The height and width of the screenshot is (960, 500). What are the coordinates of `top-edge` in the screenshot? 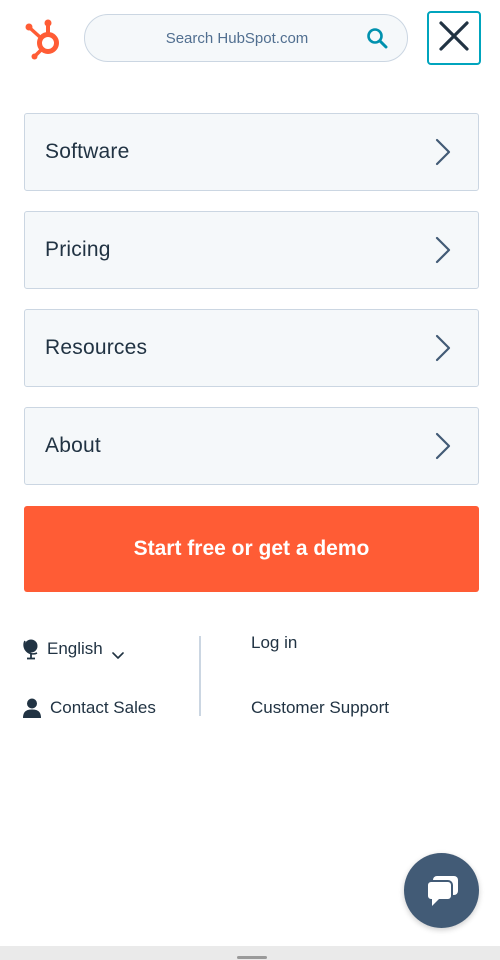 It's located at (250, 2).